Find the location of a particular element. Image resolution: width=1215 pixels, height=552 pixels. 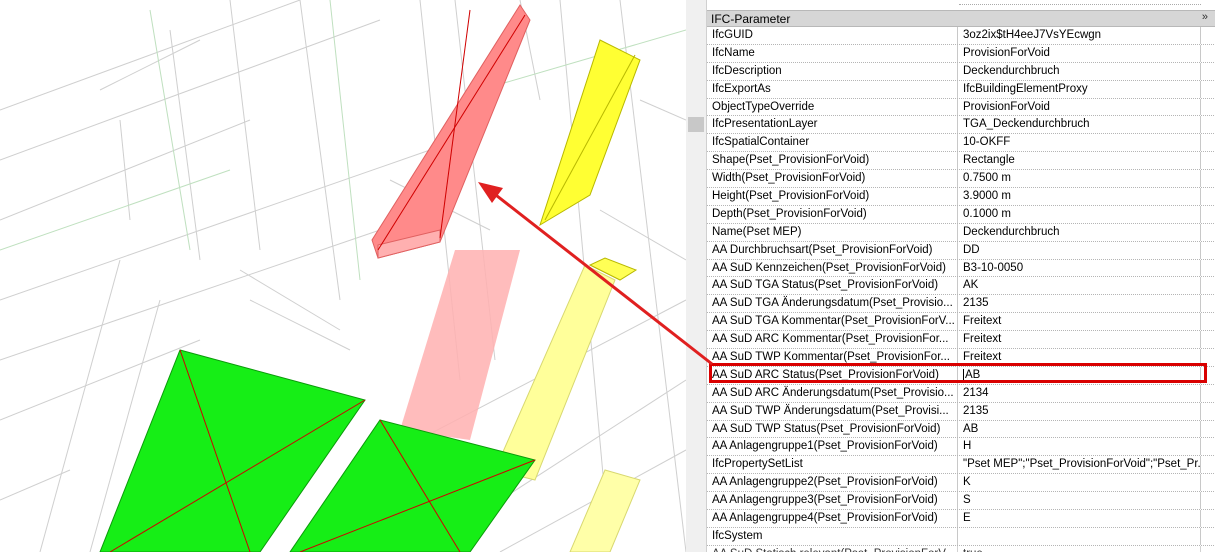

property-value: Rectangle is located at coordinates (1080, 161).